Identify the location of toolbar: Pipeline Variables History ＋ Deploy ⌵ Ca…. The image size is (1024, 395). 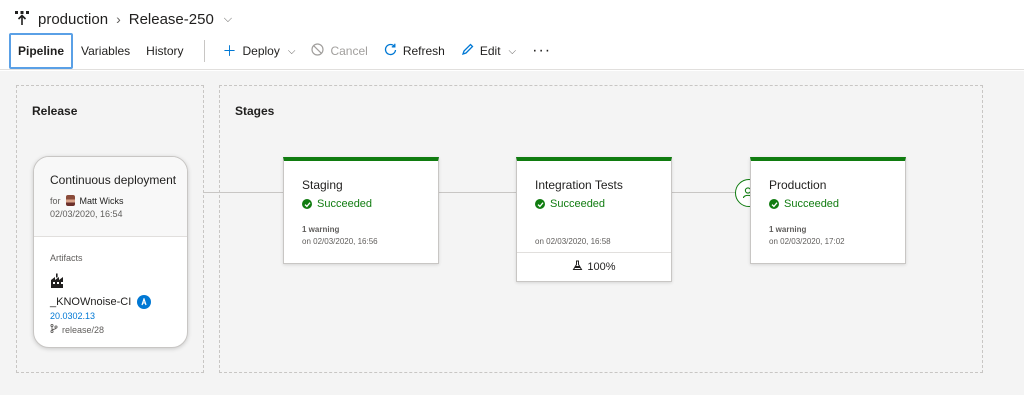
(284, 51).